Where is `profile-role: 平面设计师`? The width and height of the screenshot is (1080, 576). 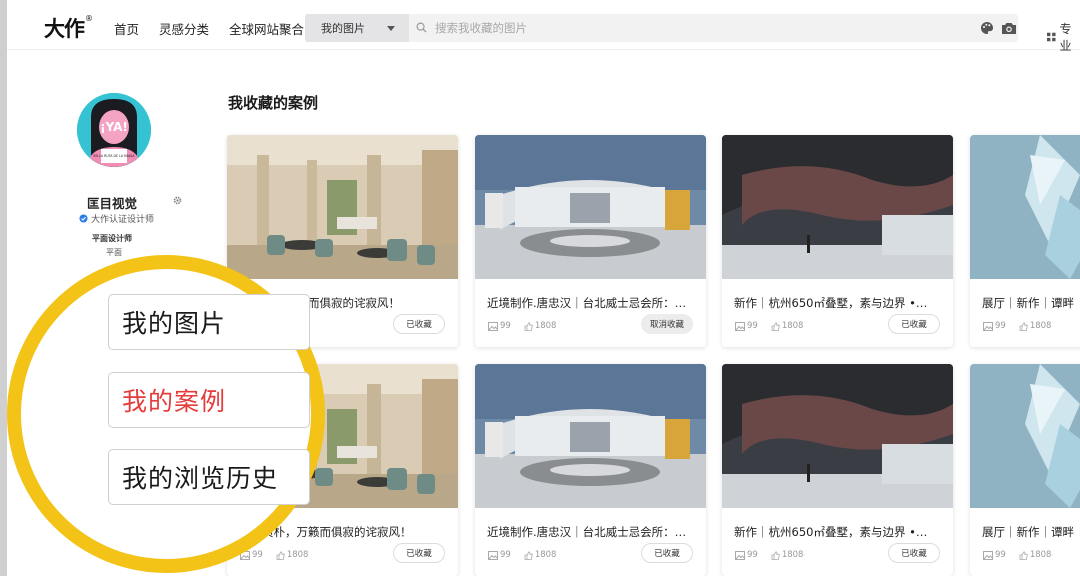
profile-role: 平面设计师 is located at coordinates (112, 238).